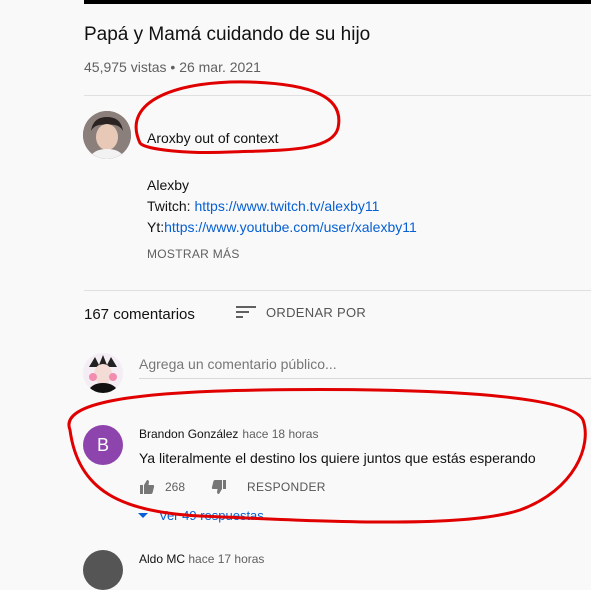  I want to click on video-title: Papá y Mamá cuidando de su hijo, so click(227, 34).